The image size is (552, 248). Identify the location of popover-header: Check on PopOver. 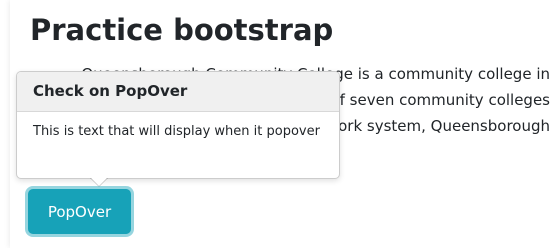
(178, 92).